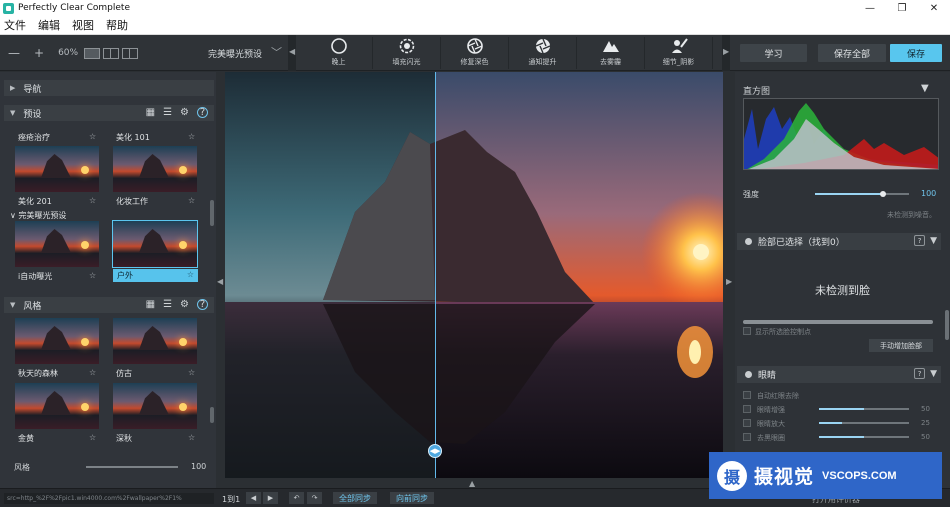  What do you see at coordinates (859, 475) in the screenshot?
I see `watermark-url: VSCOPS.COM` at bounding box center [859, 475].